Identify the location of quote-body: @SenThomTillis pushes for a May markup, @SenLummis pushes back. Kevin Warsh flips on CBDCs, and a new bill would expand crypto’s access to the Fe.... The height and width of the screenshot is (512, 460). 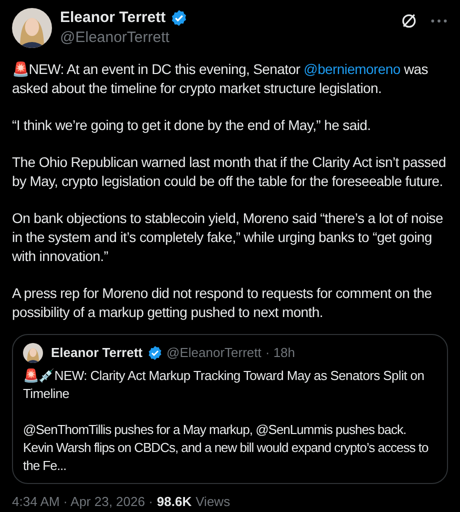
(226, 448).